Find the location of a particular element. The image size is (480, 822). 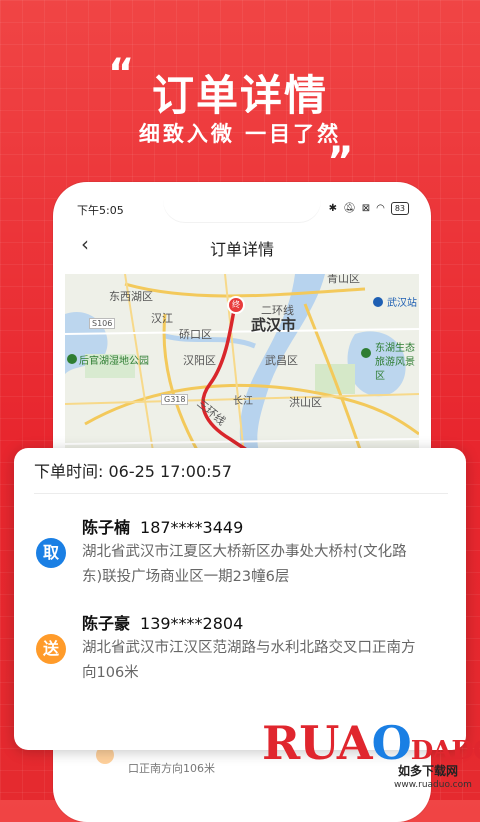

map-label-hanyang: 汉阳区 is located at coordinates (199, 360).